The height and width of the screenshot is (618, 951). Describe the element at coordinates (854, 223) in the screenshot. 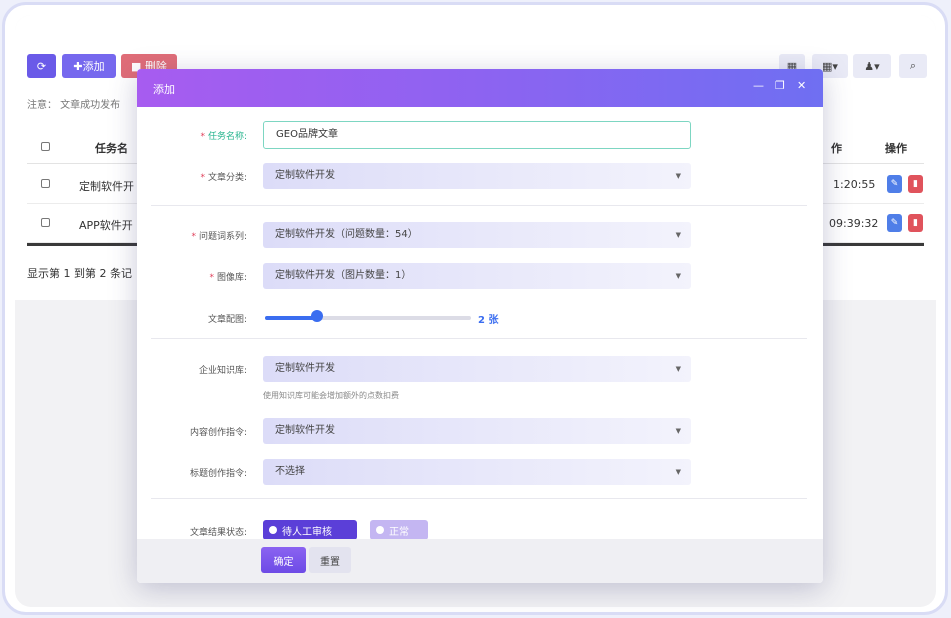

I see `row-time: 09:39:32` at that location.